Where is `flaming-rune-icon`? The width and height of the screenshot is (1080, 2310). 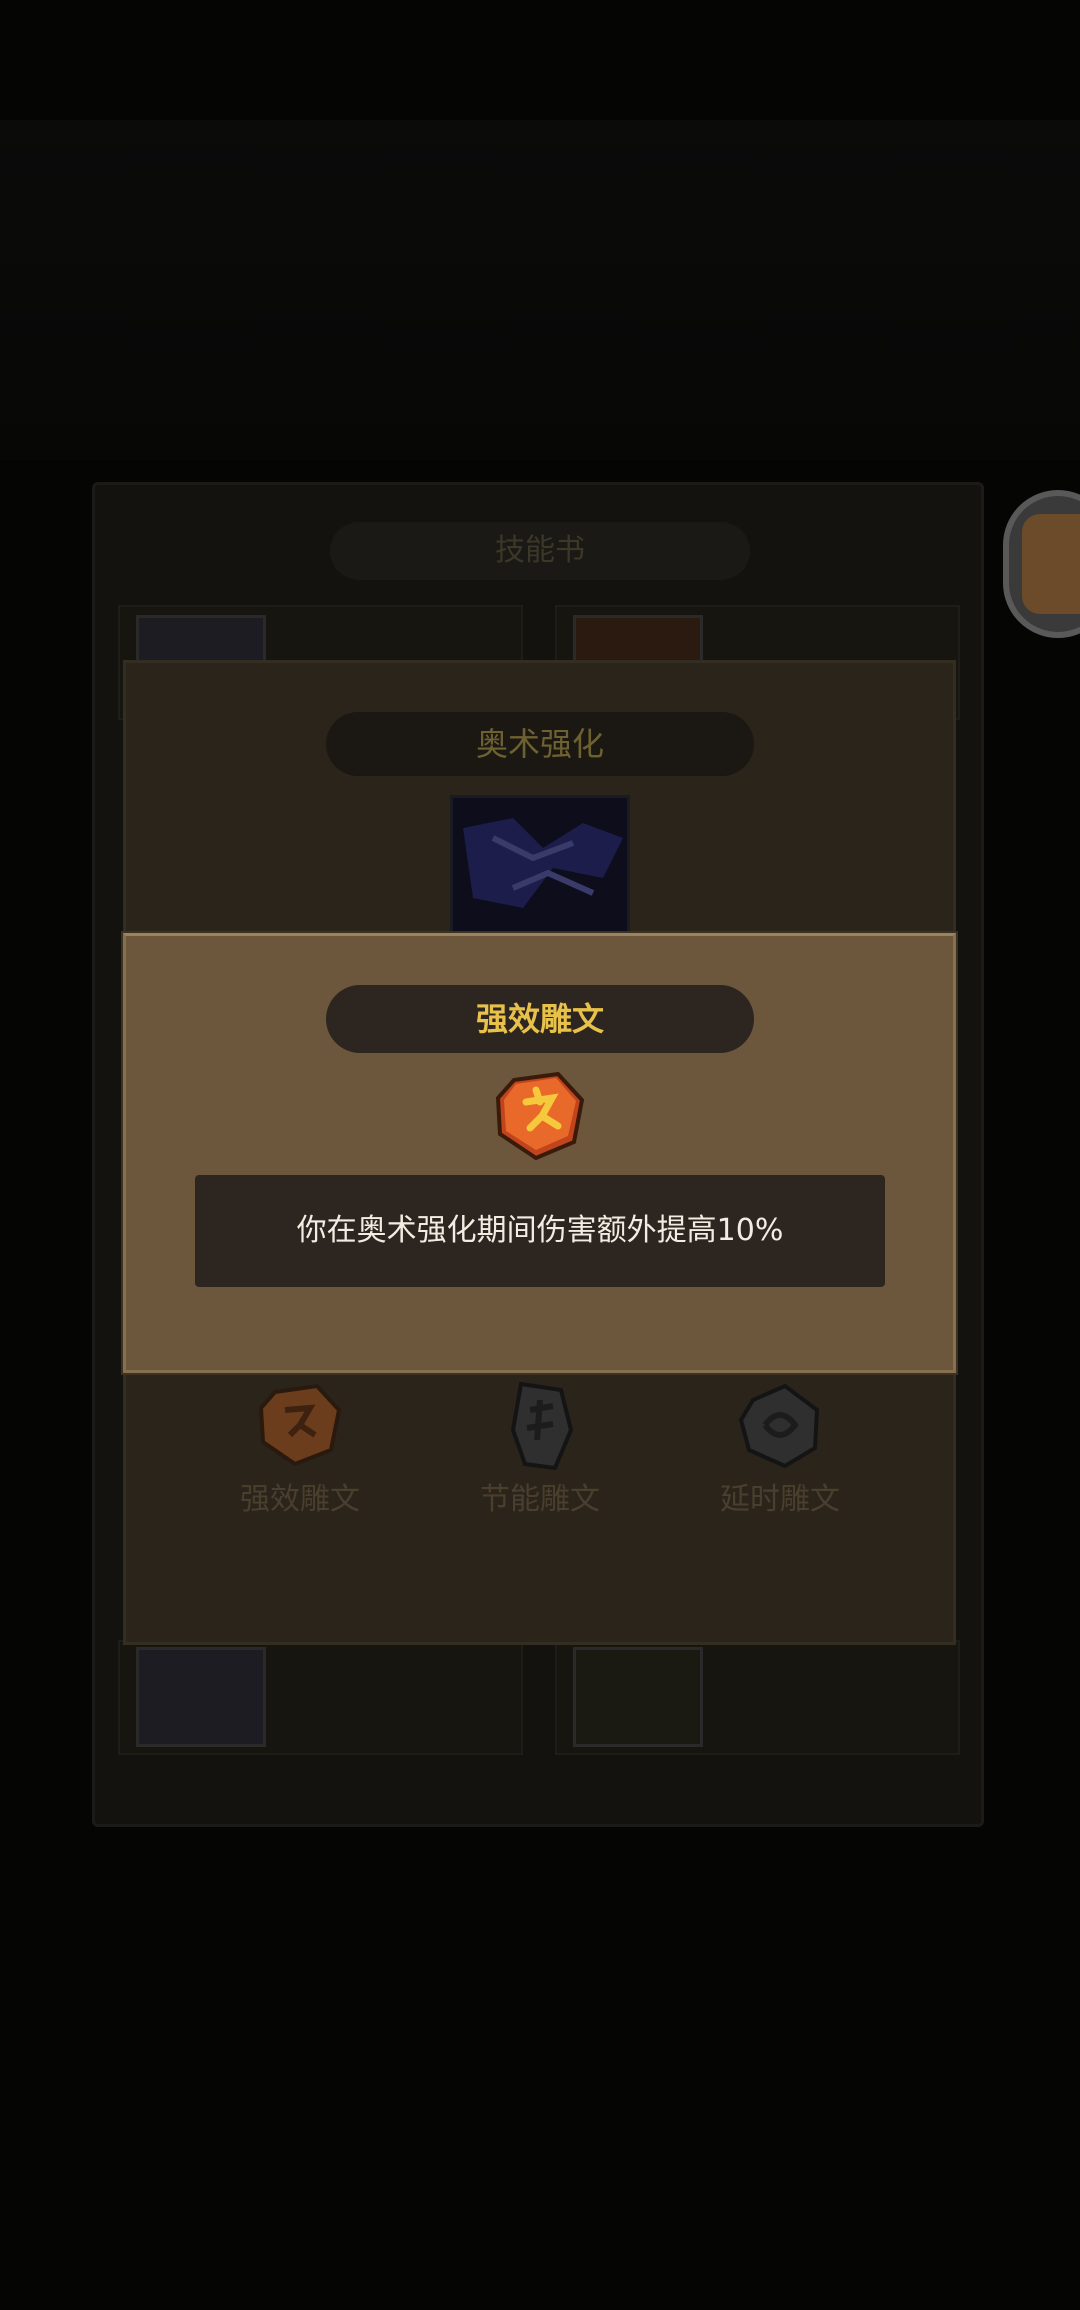 flaming-rune-icon is located at coordinates (539, 1115).